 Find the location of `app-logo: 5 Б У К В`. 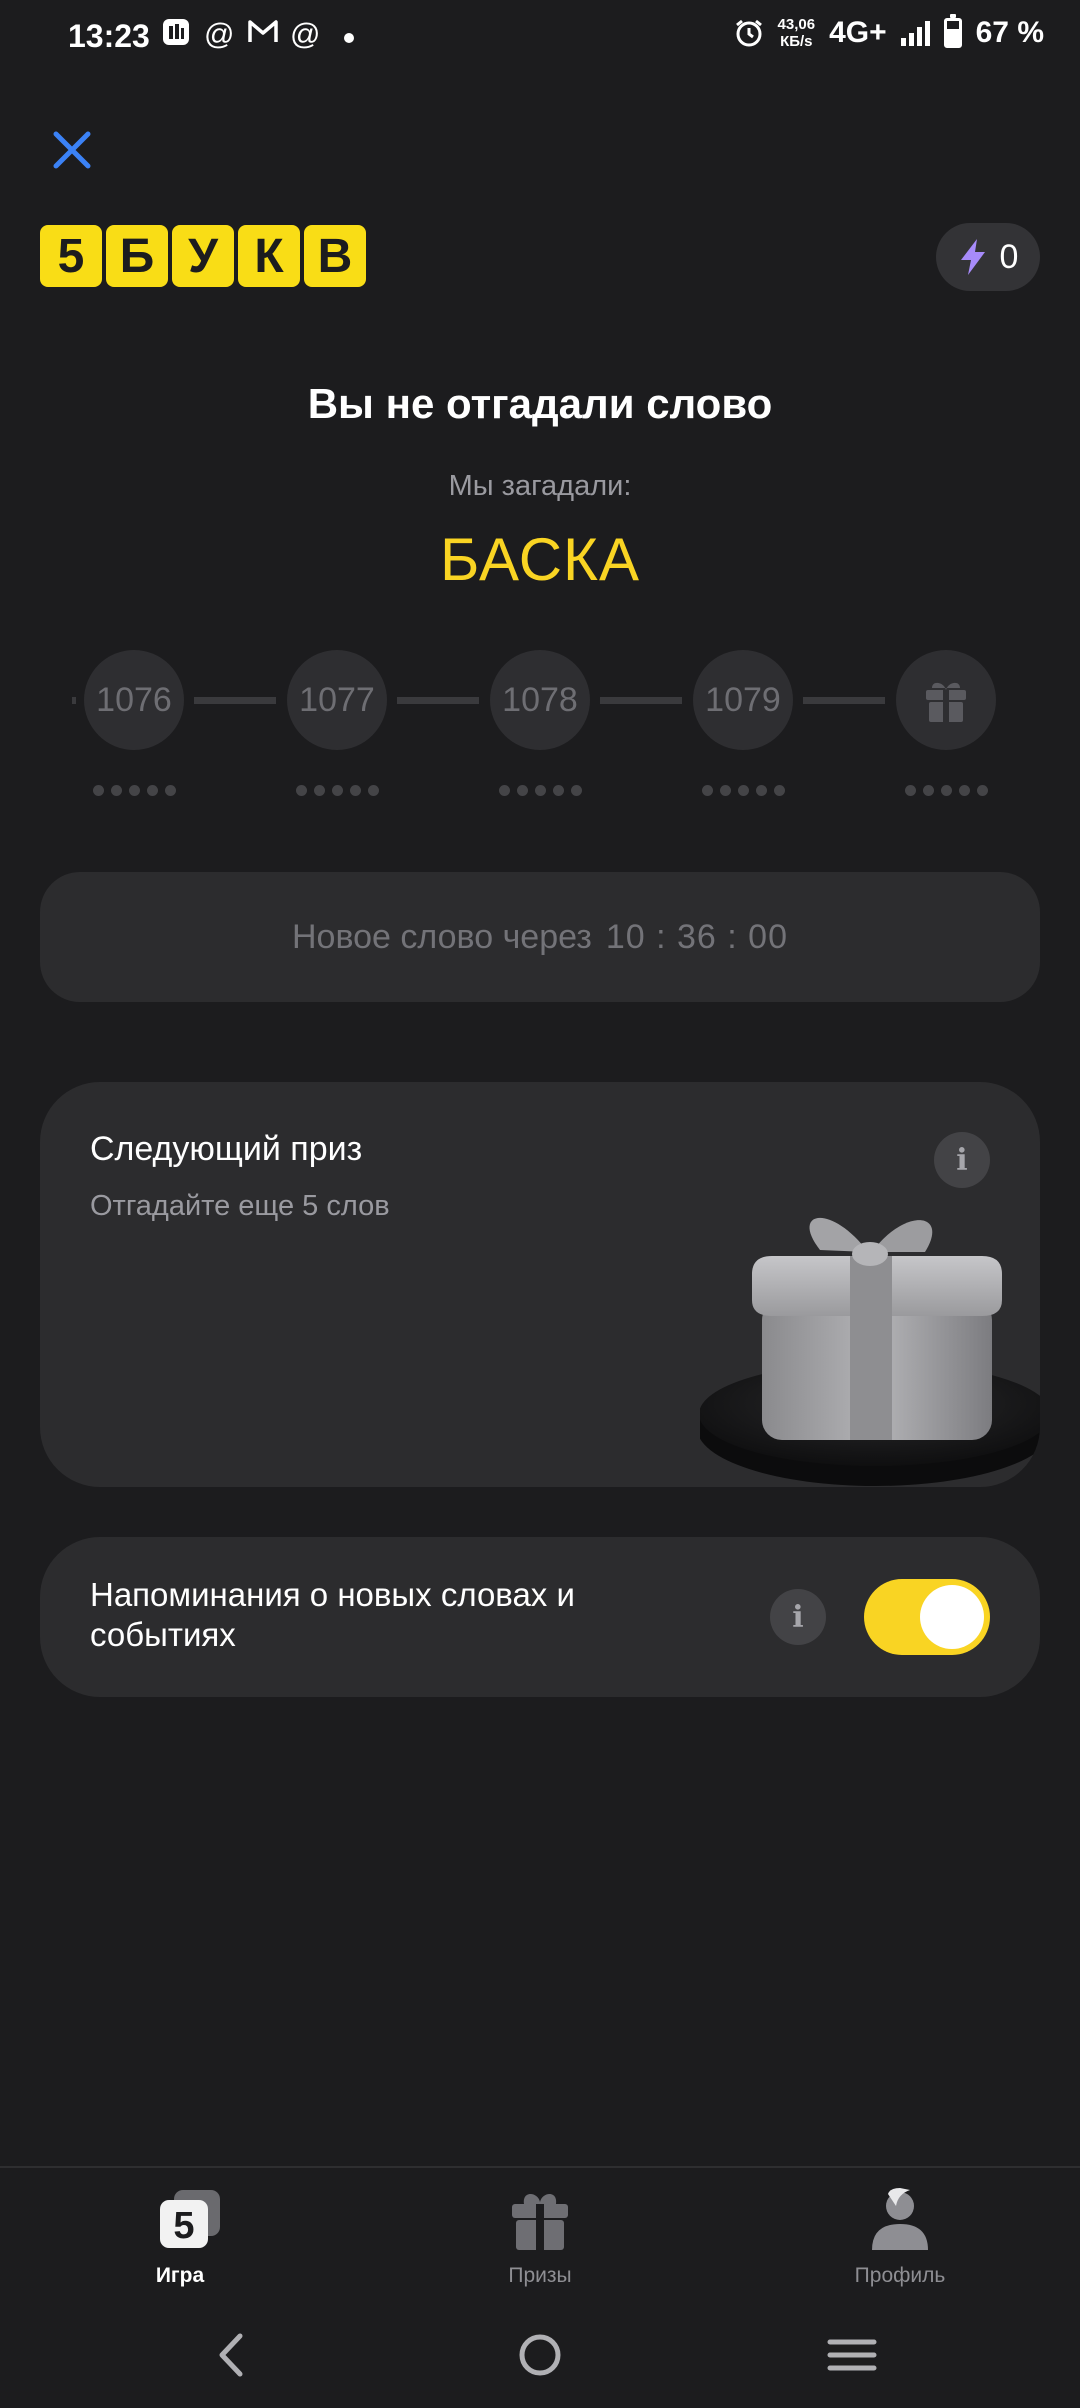

app-logo: 5 Б У К В is located at coordinates (203, 256).